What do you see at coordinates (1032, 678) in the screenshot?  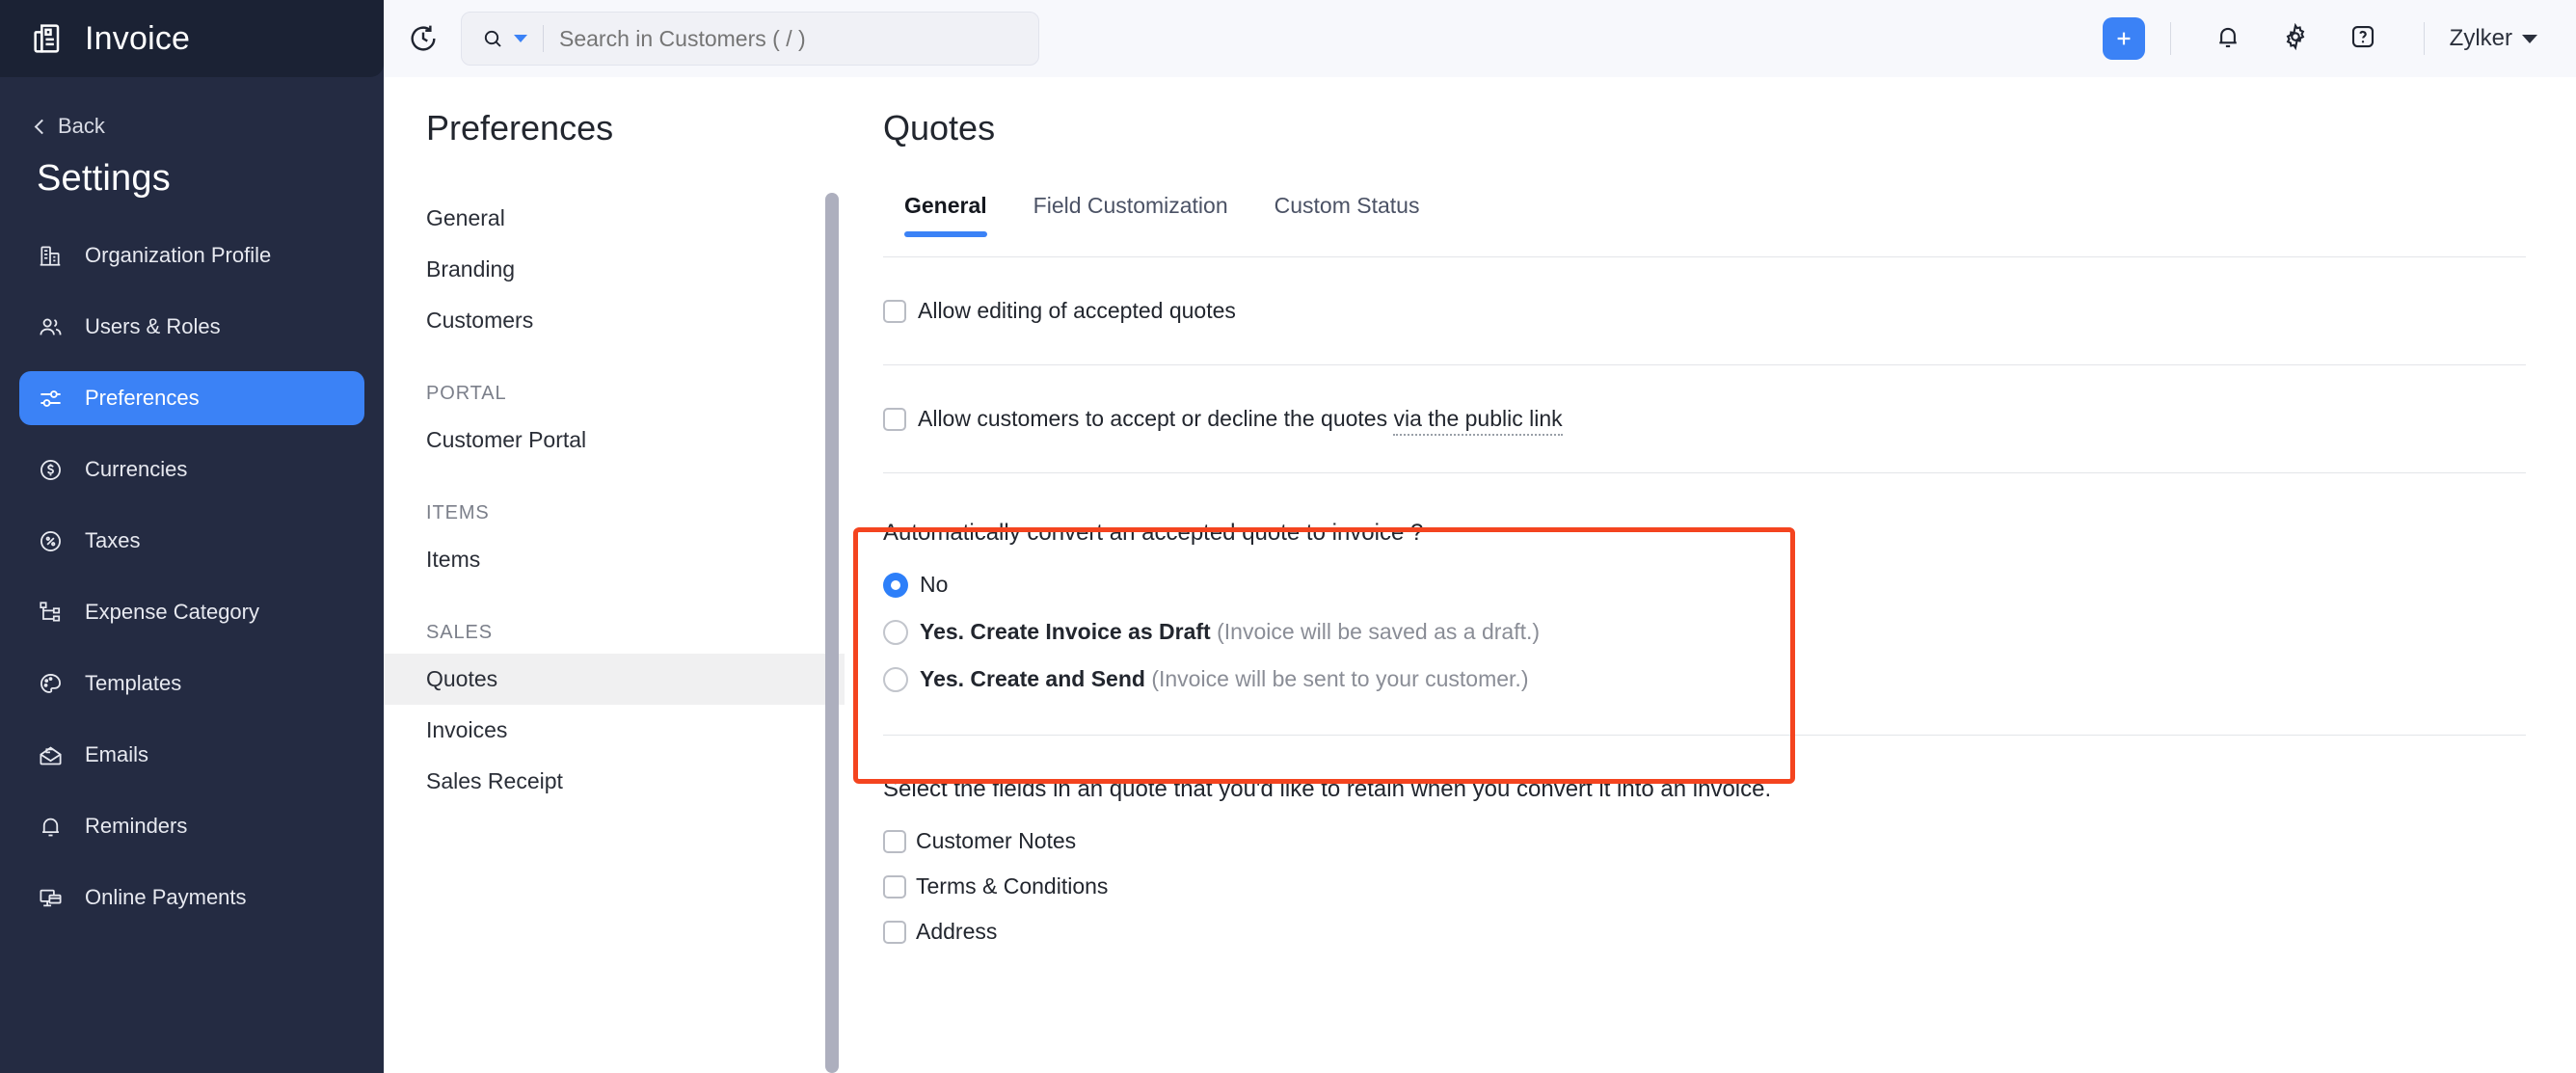 I see `radio-create-send-label: Yes. Create and Send` at bounding box center [1032, 678].